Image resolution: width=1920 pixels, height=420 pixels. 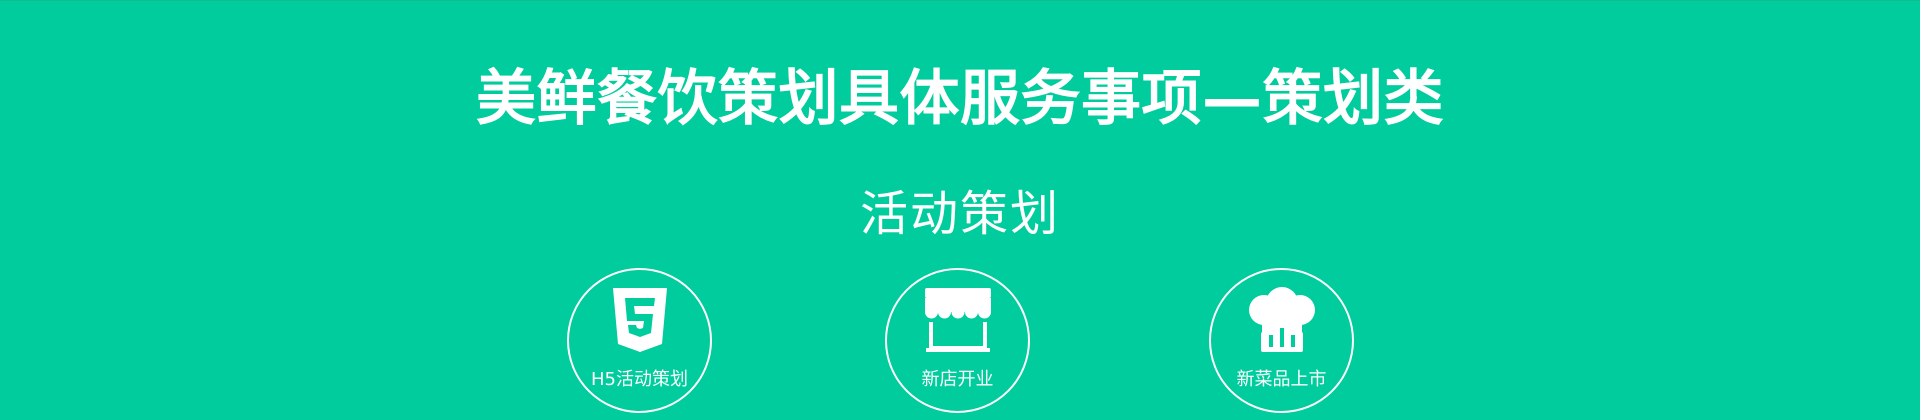 I want to click on service-item-new-dish-launch: 新菜品上市, so click(x=1281, y=340).